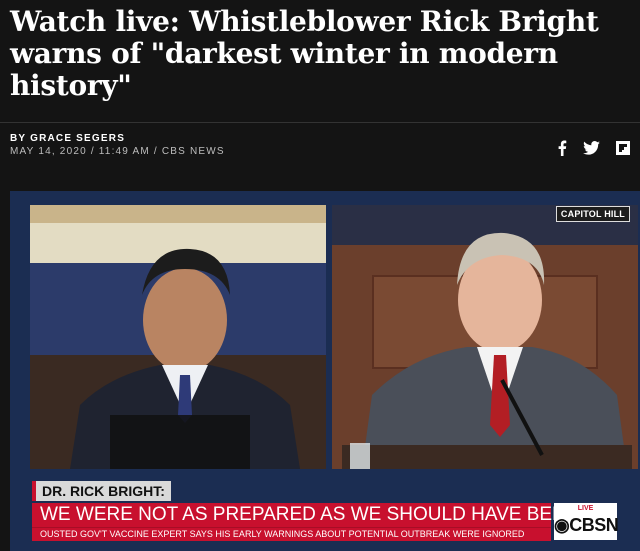 This screenshot has height=551, width=640. Describe the element at coordinates (586, 525) in the screenshot. I see `cbsn-logo-text: ◉CBSN` at that location.